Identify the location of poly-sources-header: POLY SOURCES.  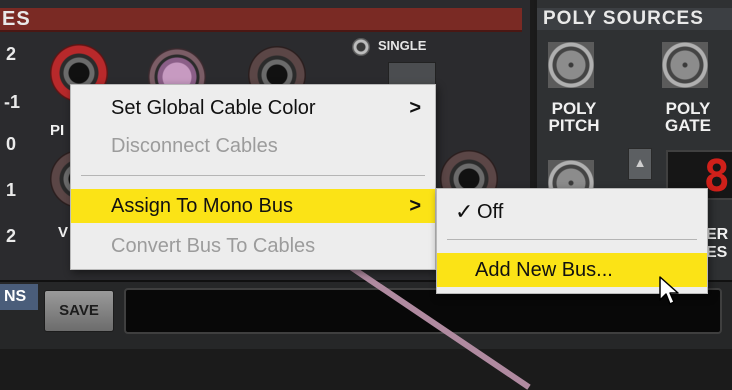
(634, 19).